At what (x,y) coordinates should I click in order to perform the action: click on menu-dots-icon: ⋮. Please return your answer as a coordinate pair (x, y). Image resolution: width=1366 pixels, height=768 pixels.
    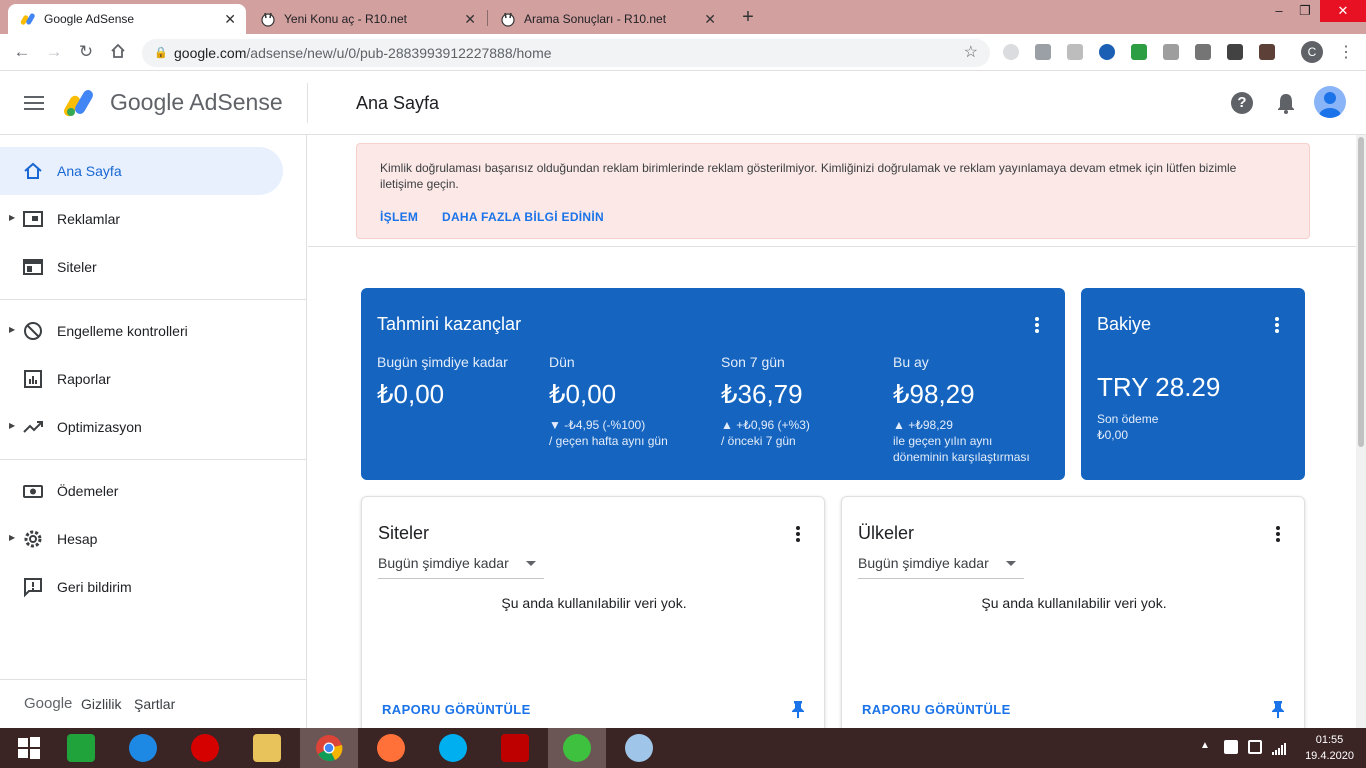
    Looking at the image, I should click on (1346, 52).